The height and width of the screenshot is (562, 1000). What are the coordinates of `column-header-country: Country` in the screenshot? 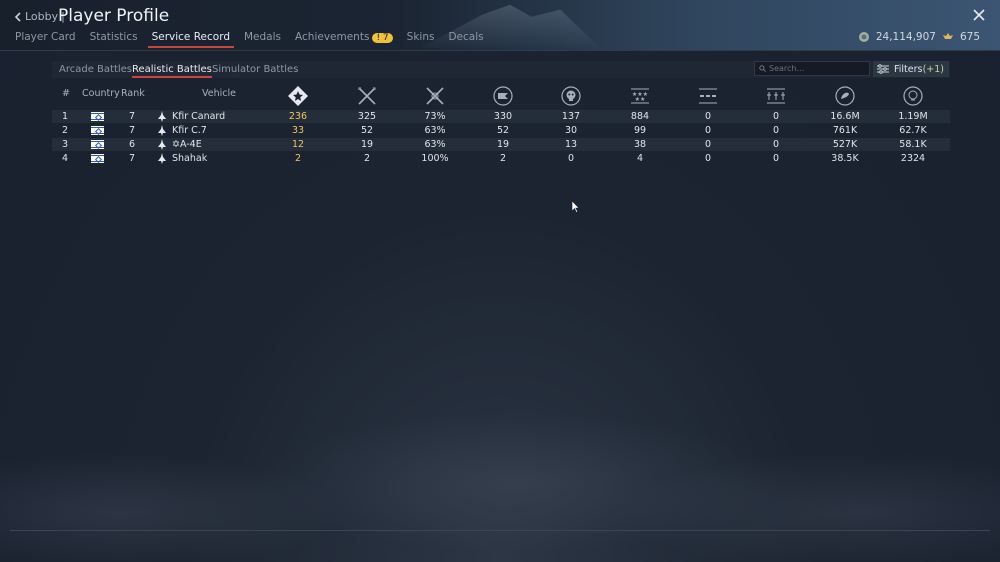 It's located at (101, 93).